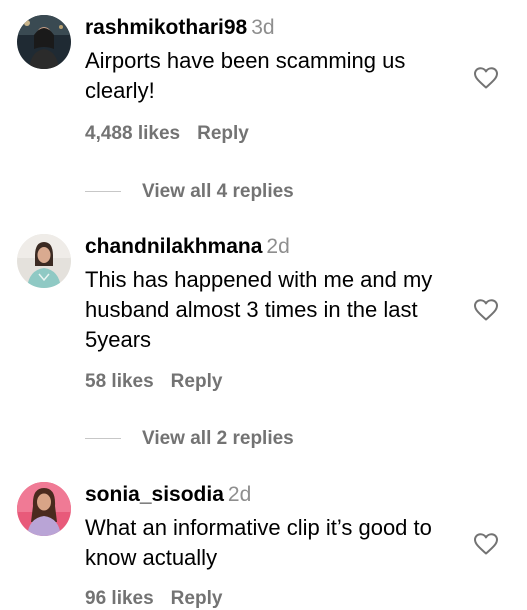 This screenshot has width=527, height=610. What do you see at coordinates (245, 75) in the screenshot?
I see `comment-text: Airports have been scamming us clearly!` at bounding box center [245, 75].